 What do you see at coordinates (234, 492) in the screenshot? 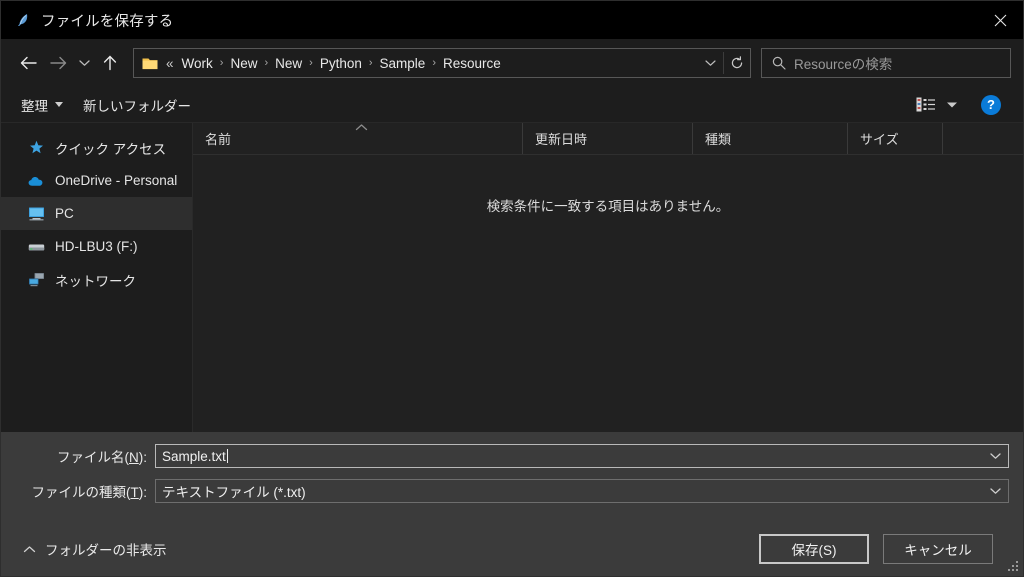
I see `filetype-value: テキストファイル (*.txt)` at bounding box center [234, 492].